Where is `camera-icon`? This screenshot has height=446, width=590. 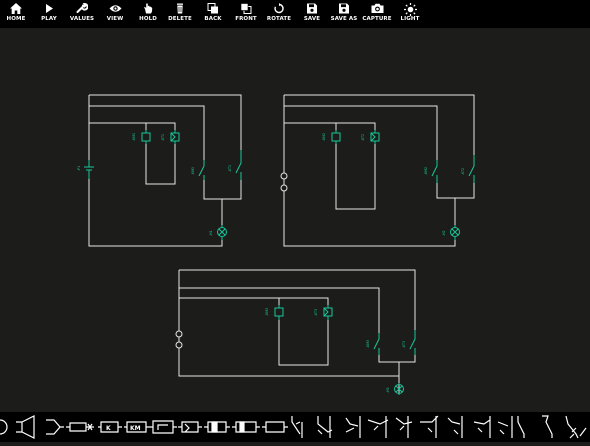
camera-icon is located at coordinates (377, 8).